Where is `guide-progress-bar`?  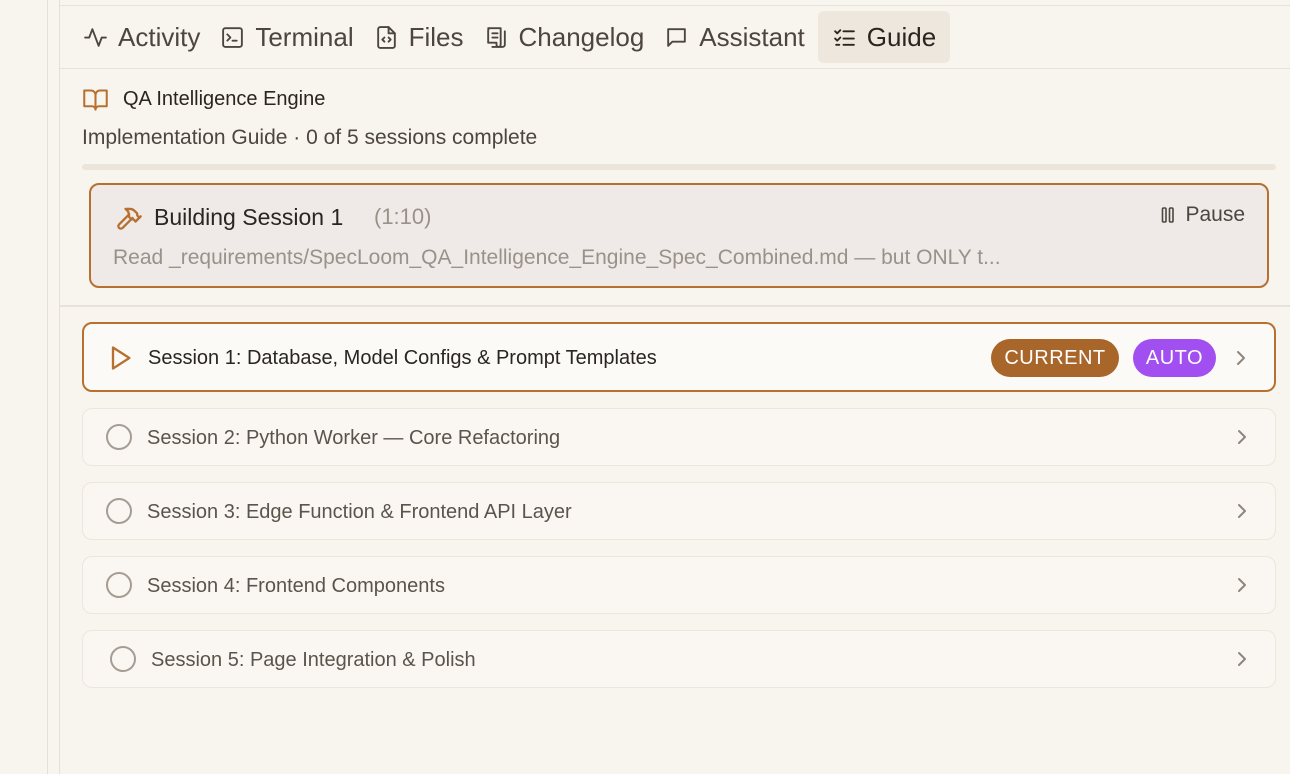 guide-progress-bar is located at coordinates (679, 167).